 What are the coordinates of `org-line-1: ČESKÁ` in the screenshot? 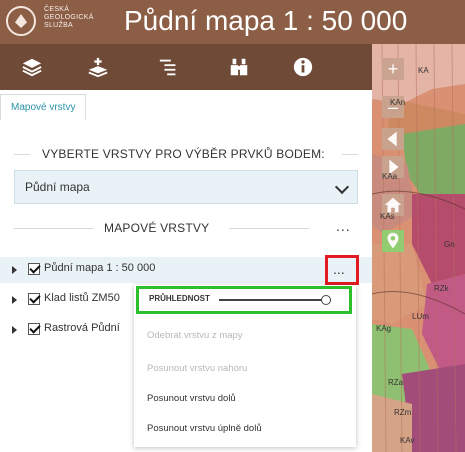 It's located at (57, 9).